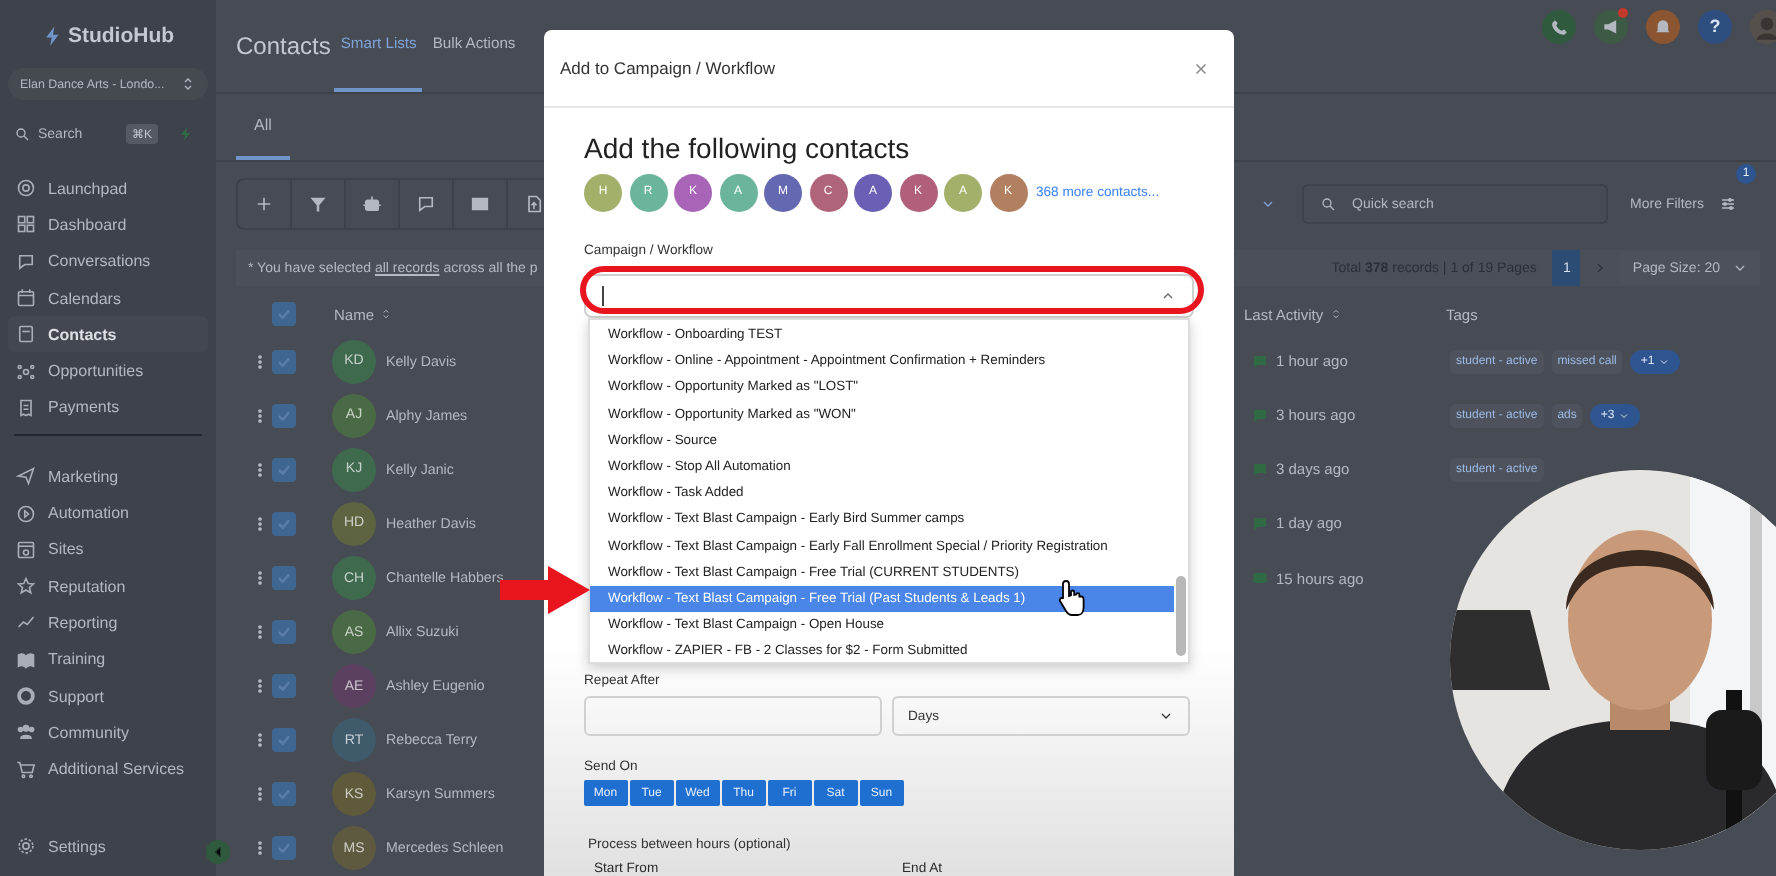 This screenshot has width=1776, height=876. Describe the element at coordinates (26, 622) in the screenshot. I see `trend-line-icon` at that location.